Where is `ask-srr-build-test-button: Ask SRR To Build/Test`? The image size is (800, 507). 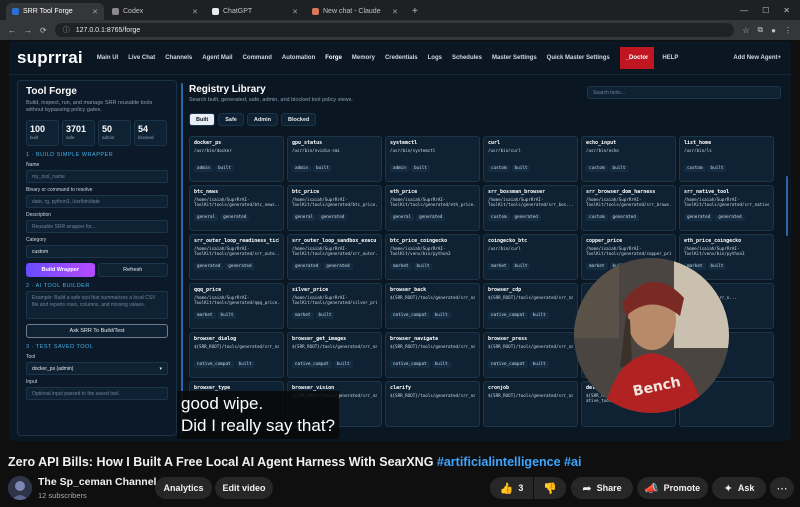 ask-srr-build-test-button: Ask SRR To Build/Test is located at coordinates (97, 331).